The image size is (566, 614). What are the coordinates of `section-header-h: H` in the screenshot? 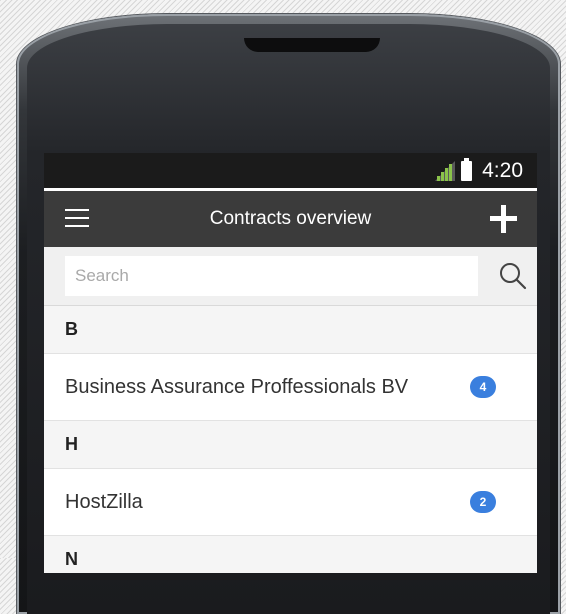 It's located at (290, 445).